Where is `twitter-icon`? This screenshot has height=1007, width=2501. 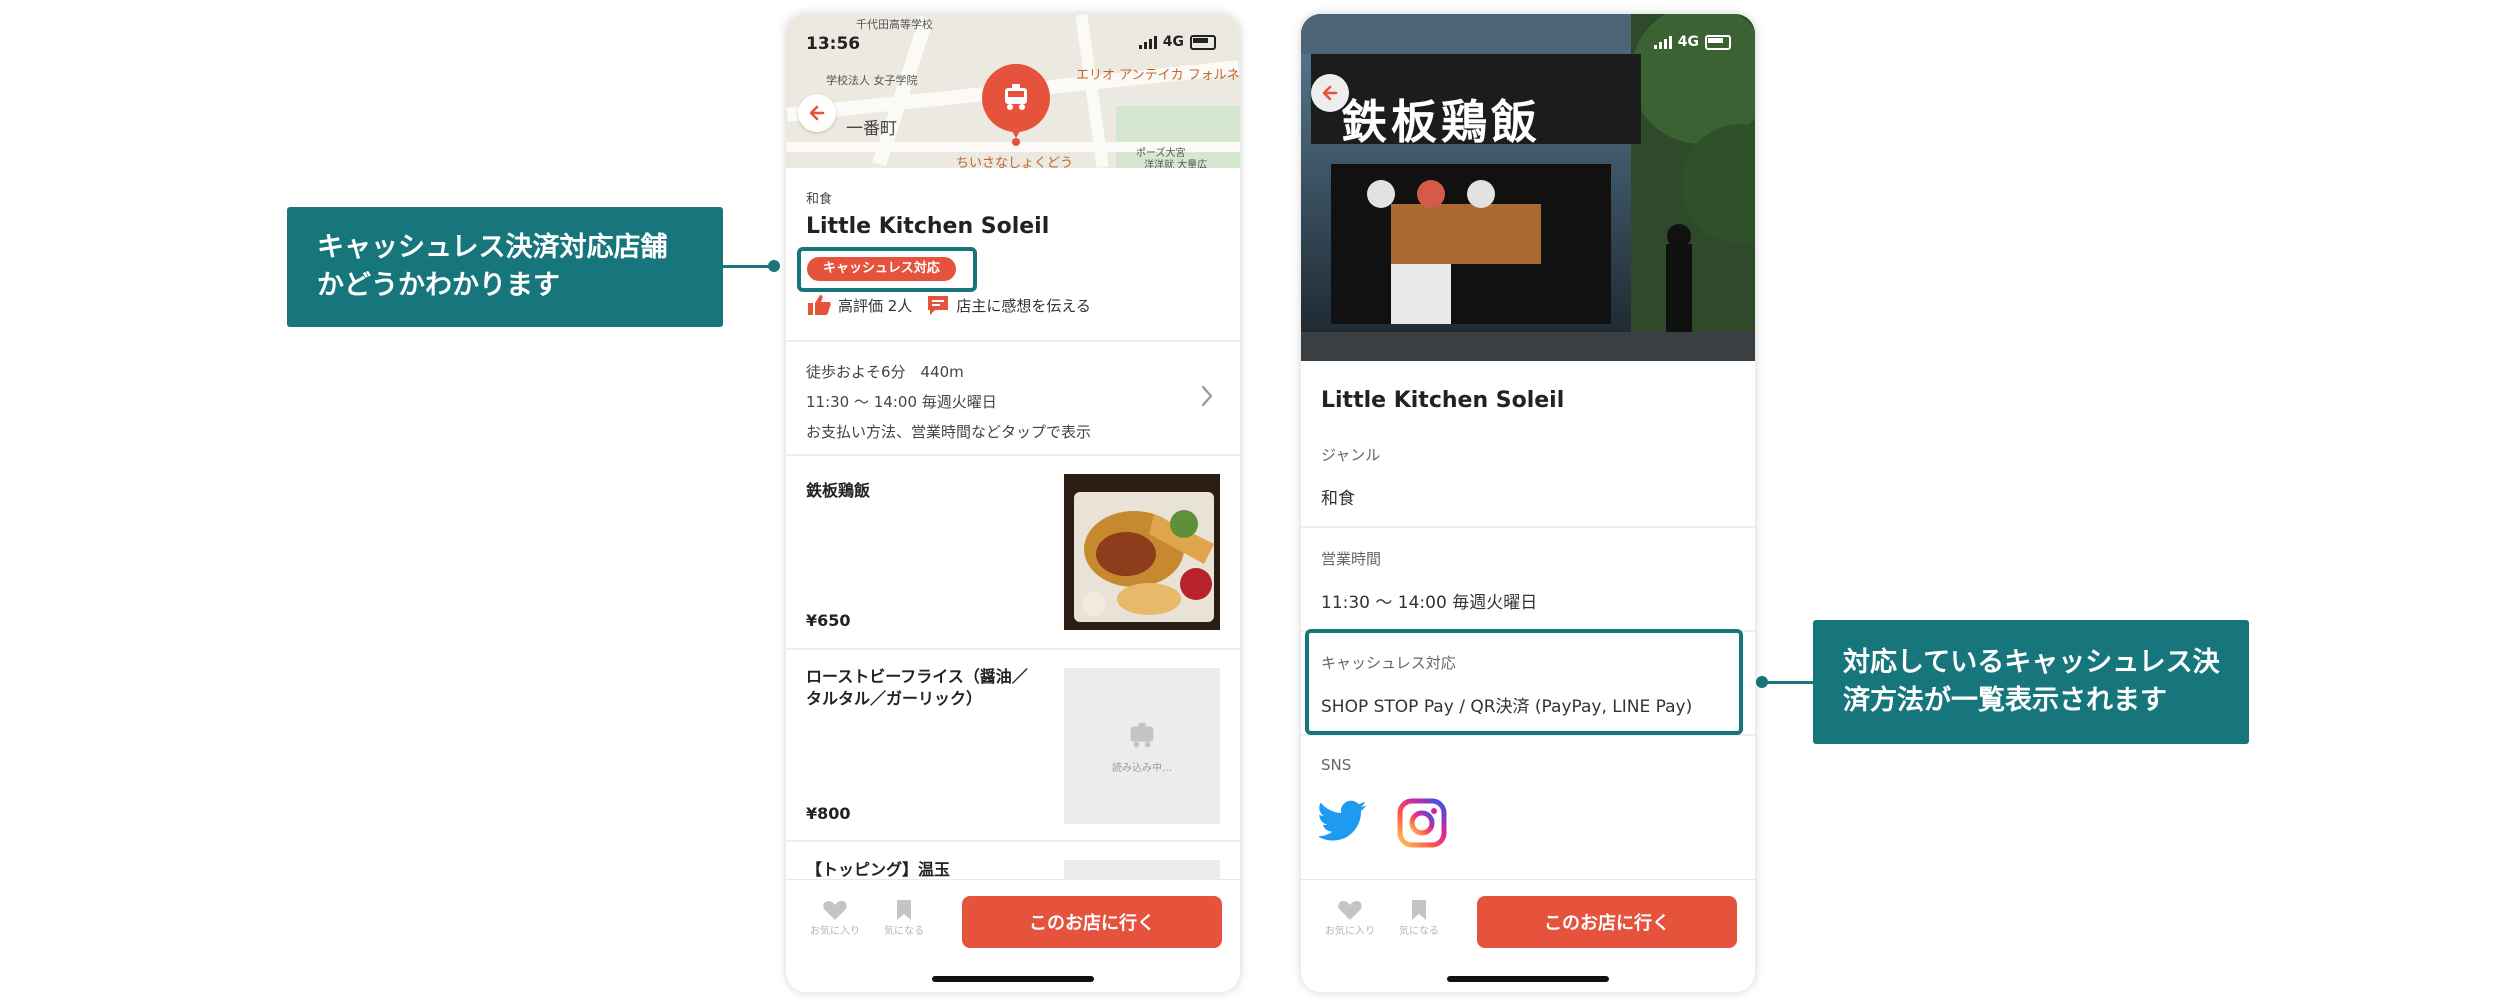
twitter-icon is located at coordinates (1344, 822).